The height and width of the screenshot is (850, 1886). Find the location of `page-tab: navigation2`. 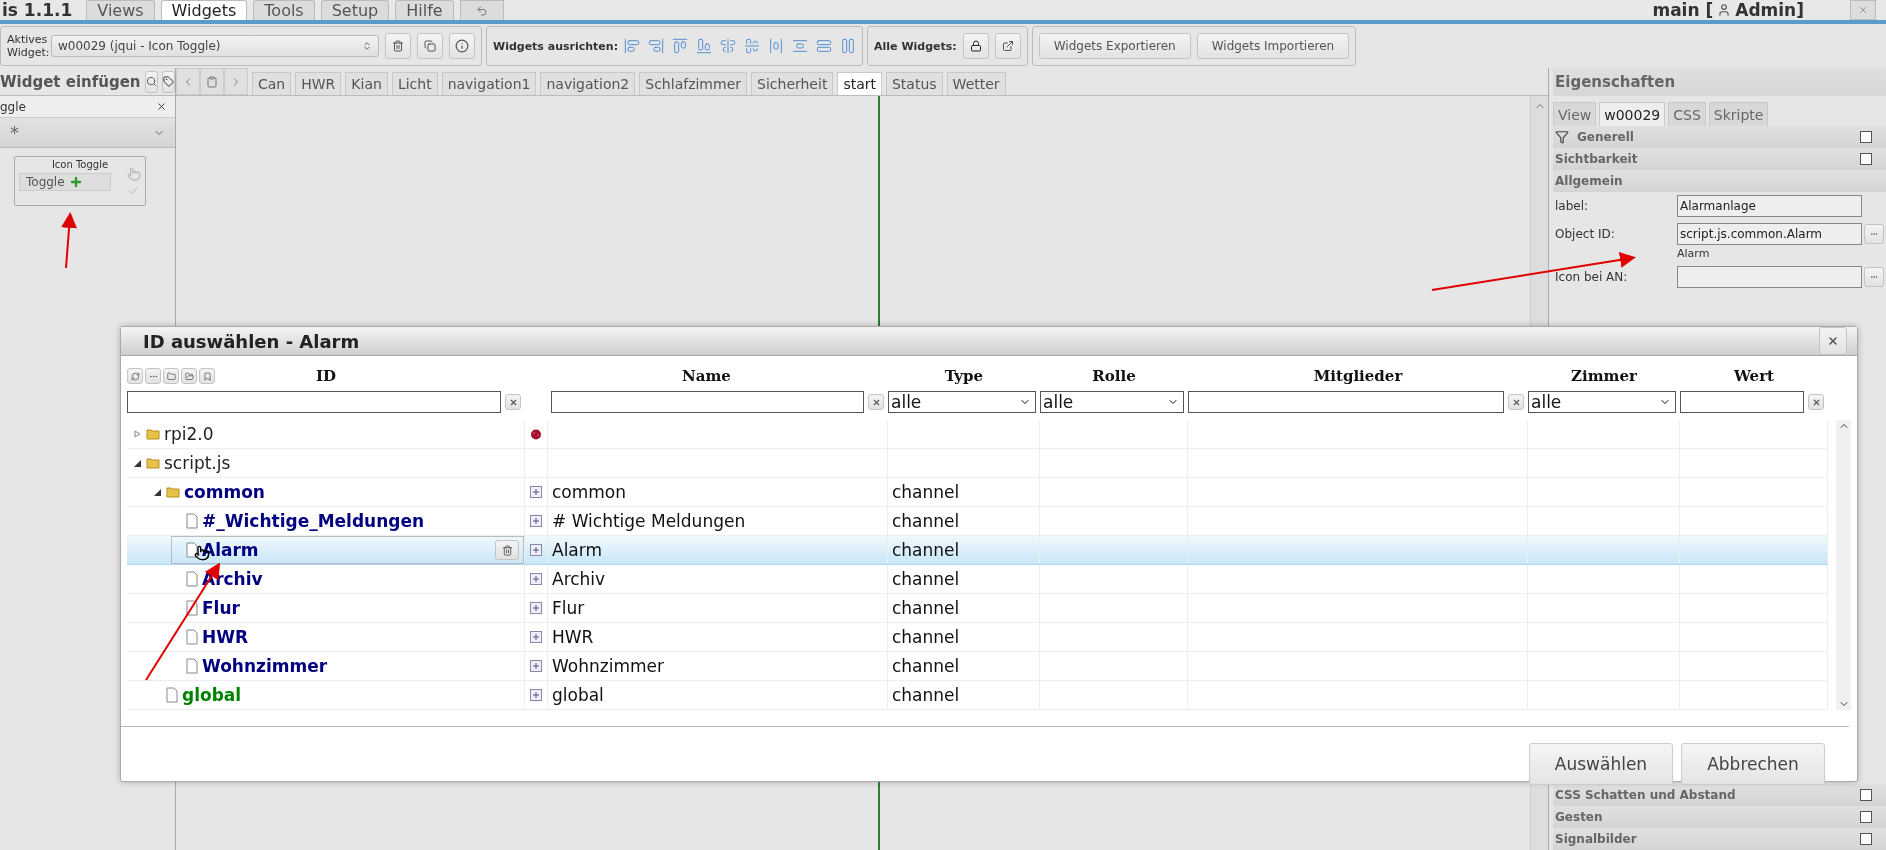

page-tab: navigation2 is located at coordinates (588, 83).